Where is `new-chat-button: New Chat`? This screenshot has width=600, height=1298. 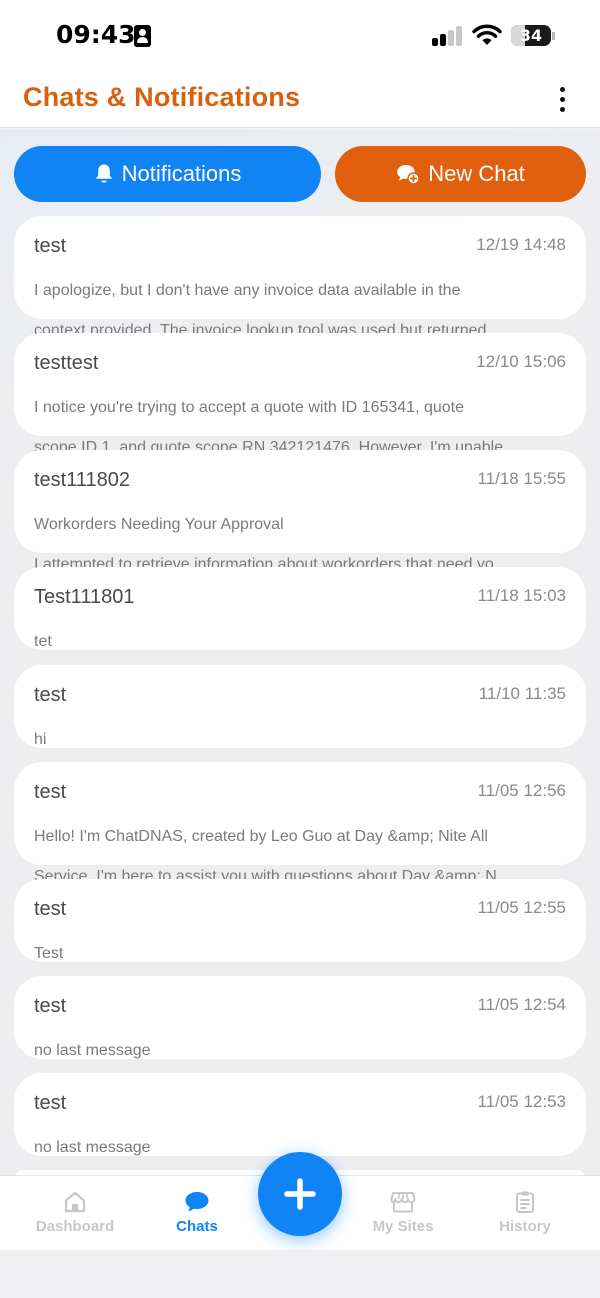 new-chat-button: New Chat is located at coordinates (460, 174).